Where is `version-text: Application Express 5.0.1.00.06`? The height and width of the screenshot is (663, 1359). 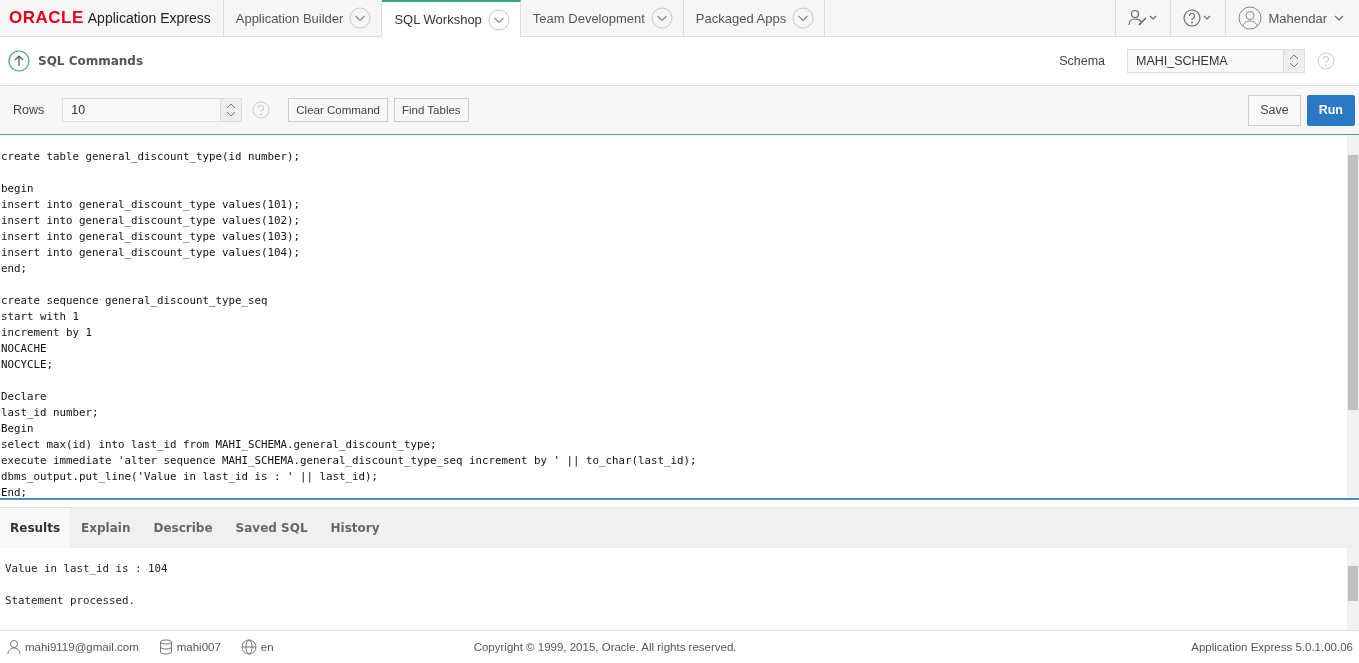
version-text: Application Express 5.0.1.00.06 is located at coordinates (1272, 647).